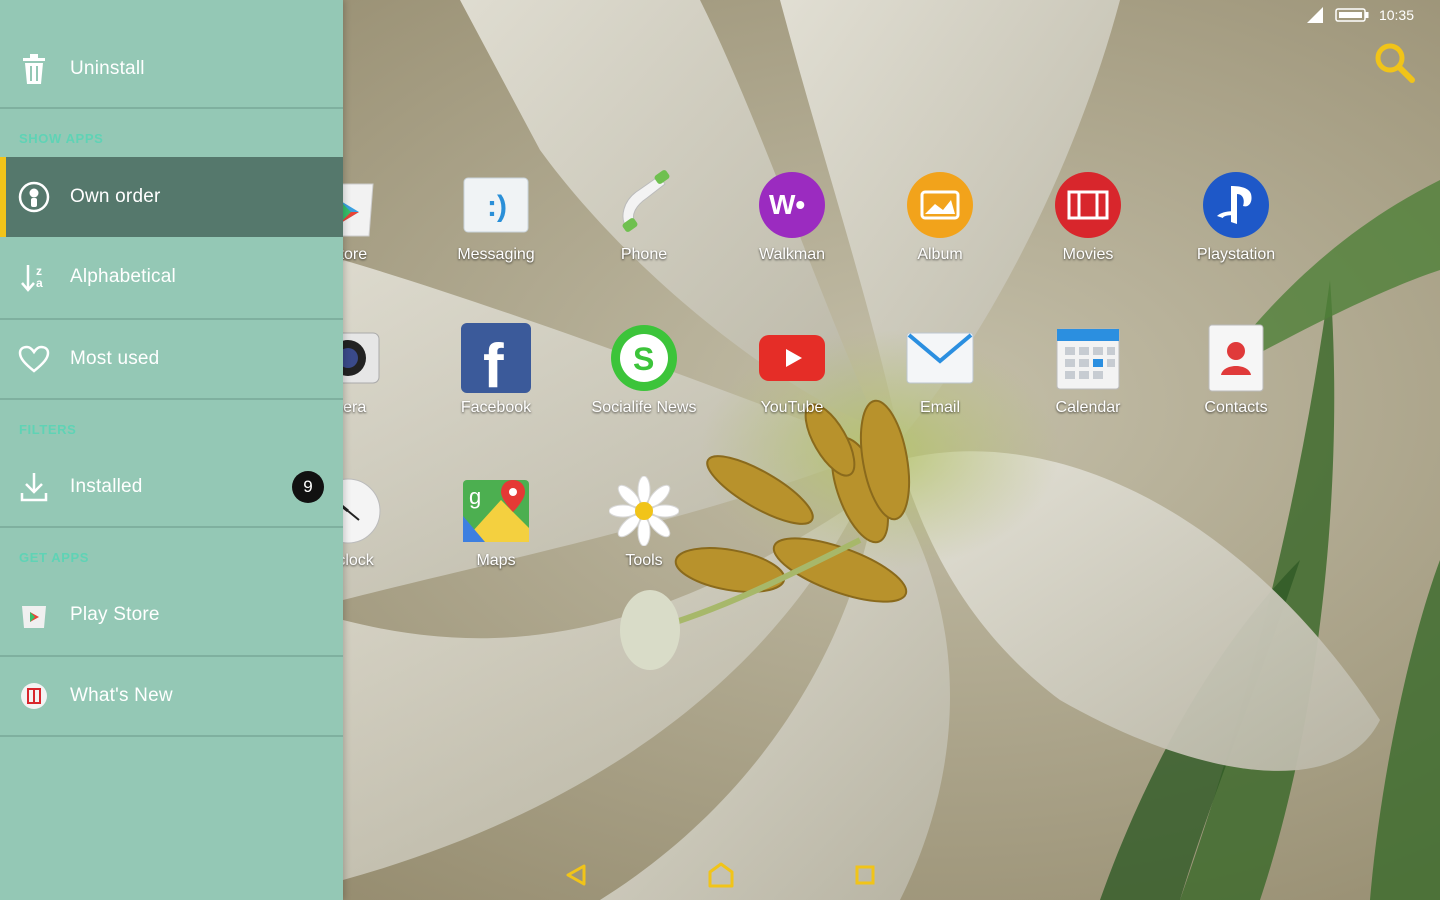  I want to click on section-header-filters: FILTERS, so click(48, 429).